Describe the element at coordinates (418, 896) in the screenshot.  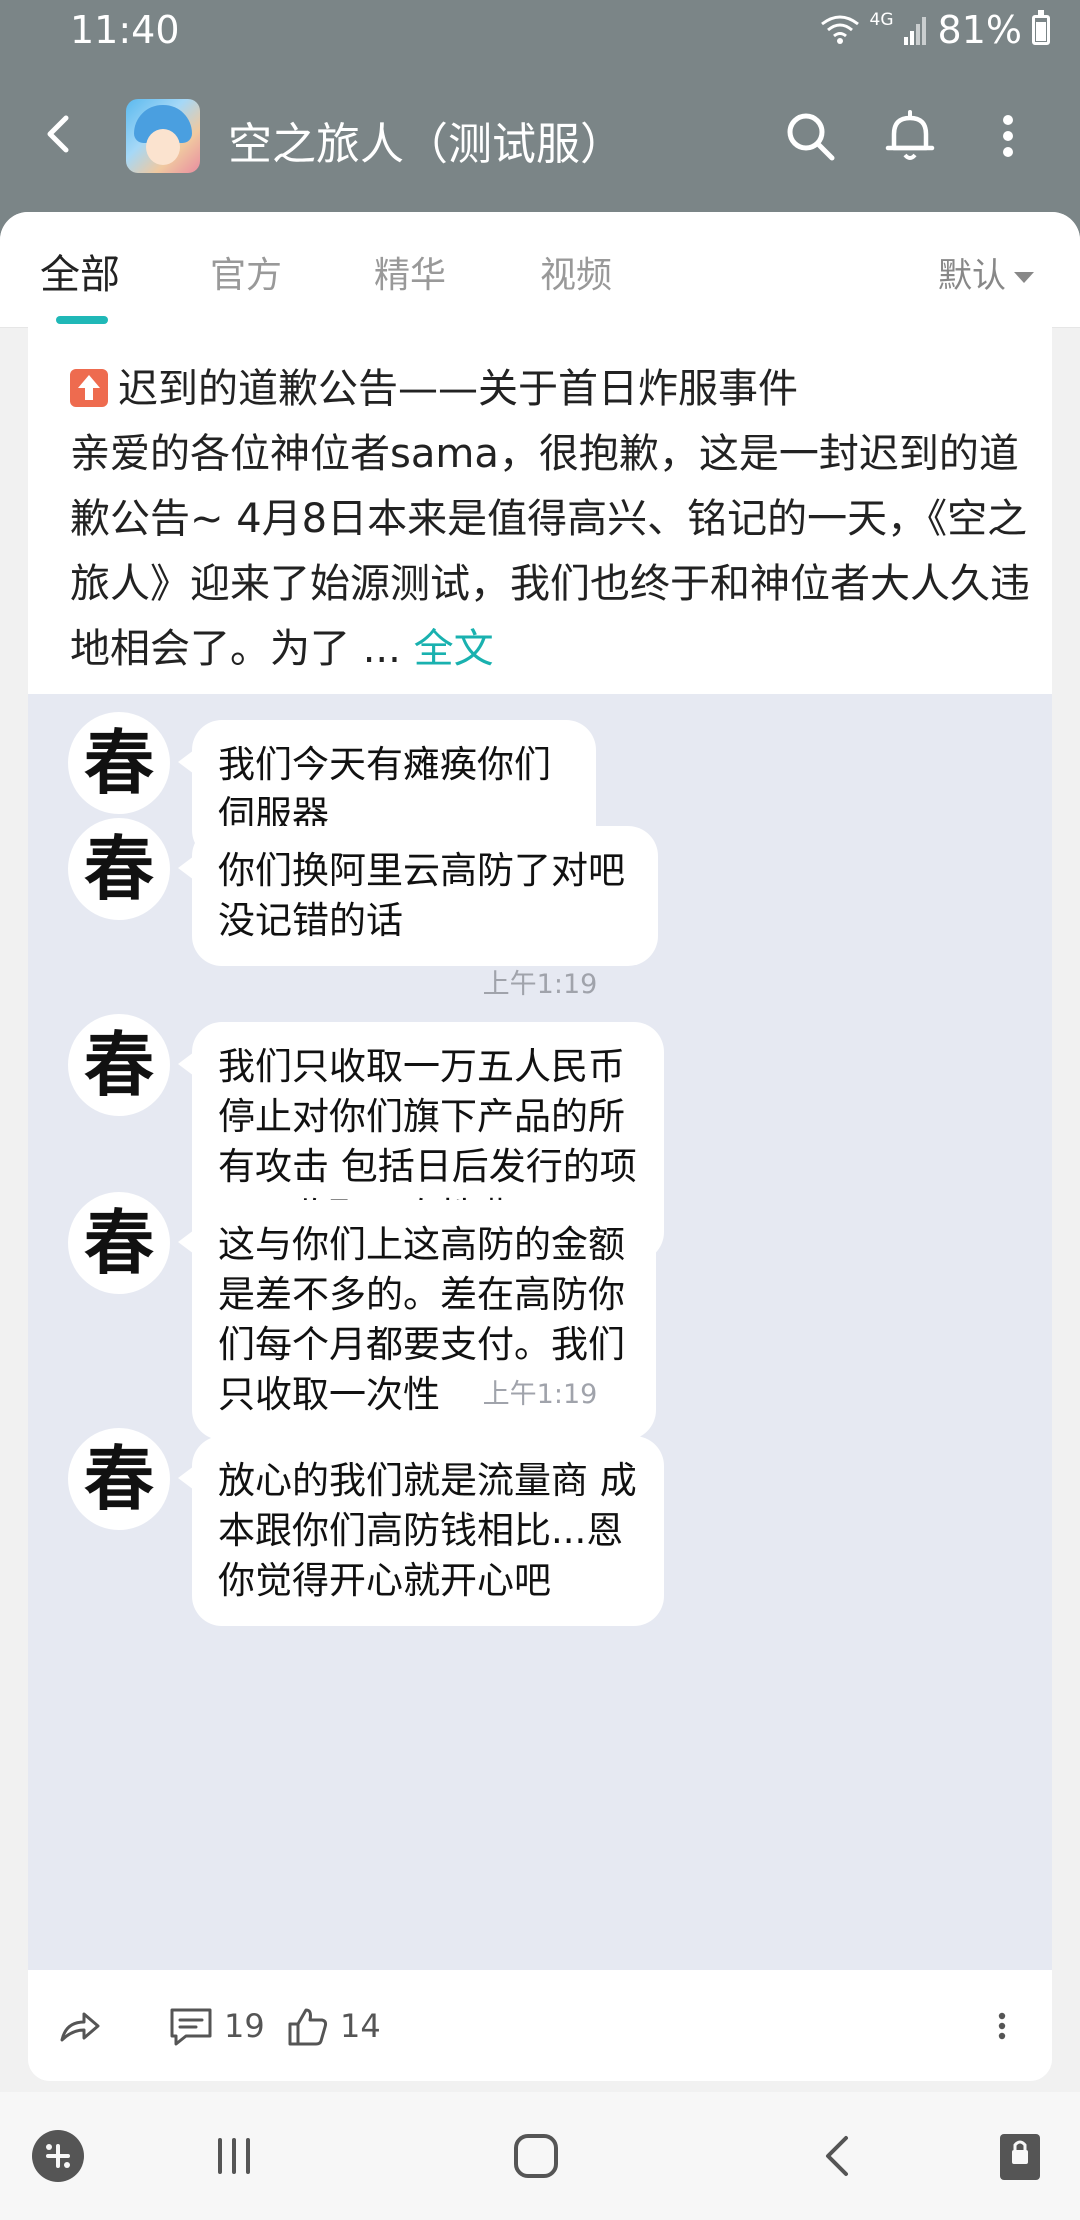
I see `message-bubble: 你们换阿里云高防了对吧没记错的话` at that location.